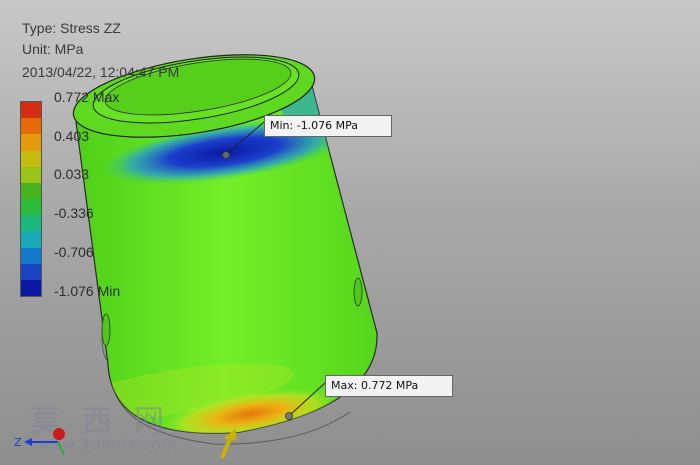 The image size is (700, 465). Describe the element at coordinates (42, 440) in the screenshot. I see `view-triad-icon: Z` at that location.